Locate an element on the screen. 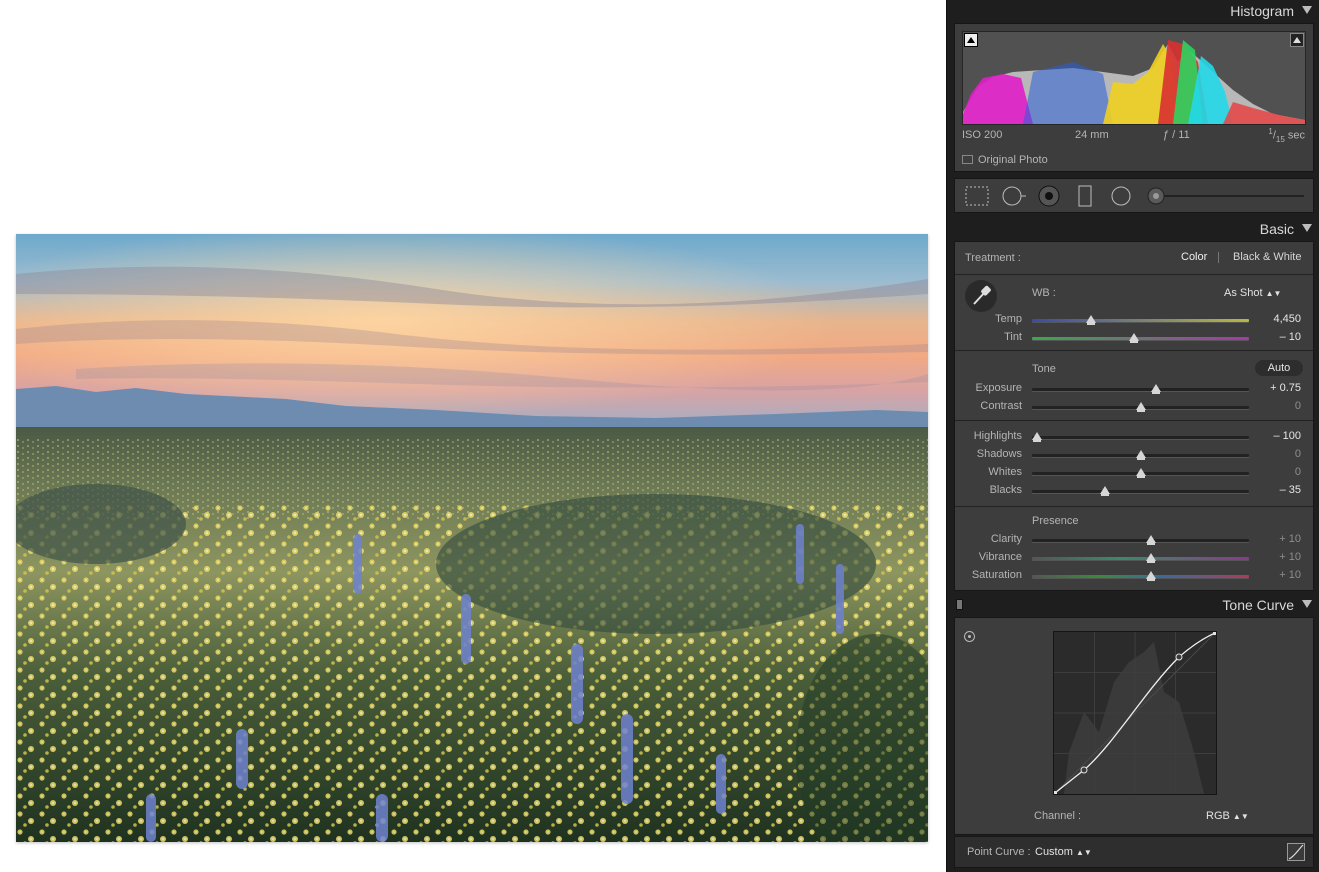 The image size is (1319, 872). tone-curve-toggle-switch is located at coordinates (959, 604).